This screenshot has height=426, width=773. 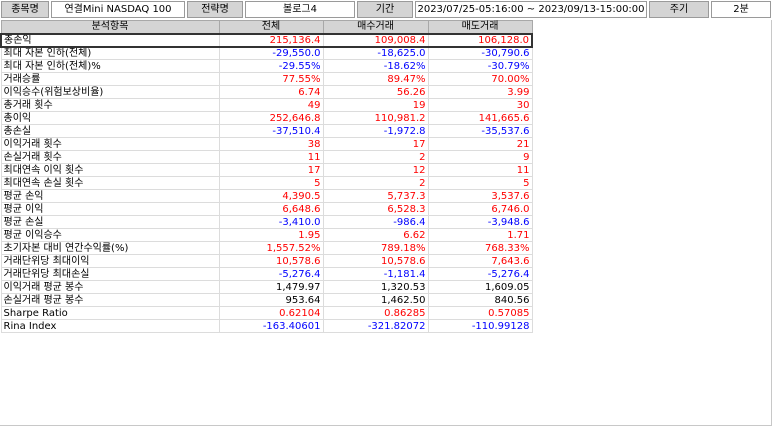 What do you see at coordinates (110, 248) in the screenshot?
I see `row-label: 초기자본 대비 연간수익률(%)` at bounding box center [110, 248].